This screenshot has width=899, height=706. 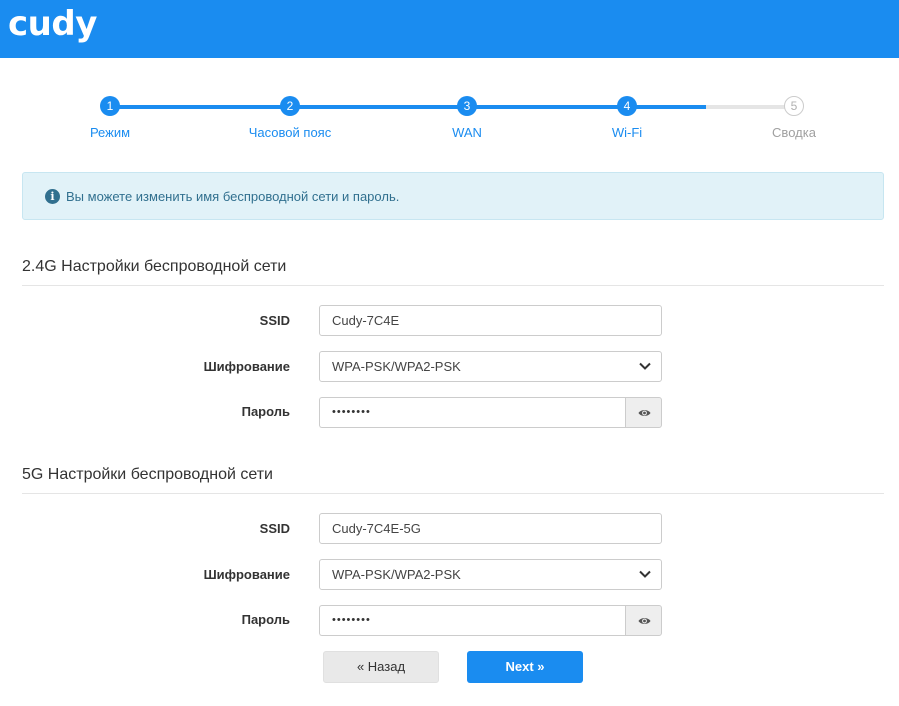 I want to click on step-wifi: 4 Wi-Fi, so click(x=627, y=115).